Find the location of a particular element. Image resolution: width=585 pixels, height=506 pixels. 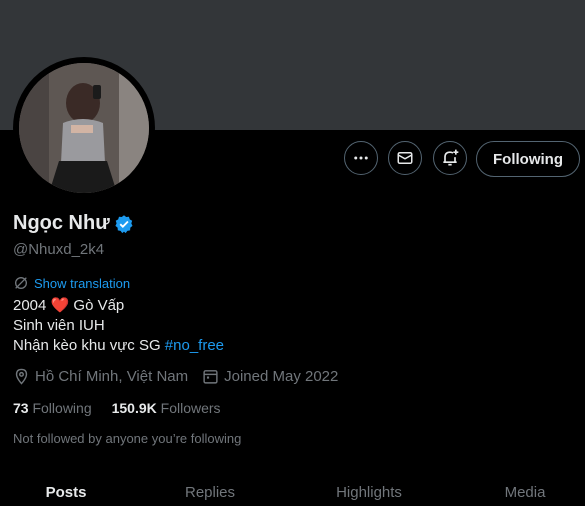

tab-replies: Replies is located at coordinates (210, 492).